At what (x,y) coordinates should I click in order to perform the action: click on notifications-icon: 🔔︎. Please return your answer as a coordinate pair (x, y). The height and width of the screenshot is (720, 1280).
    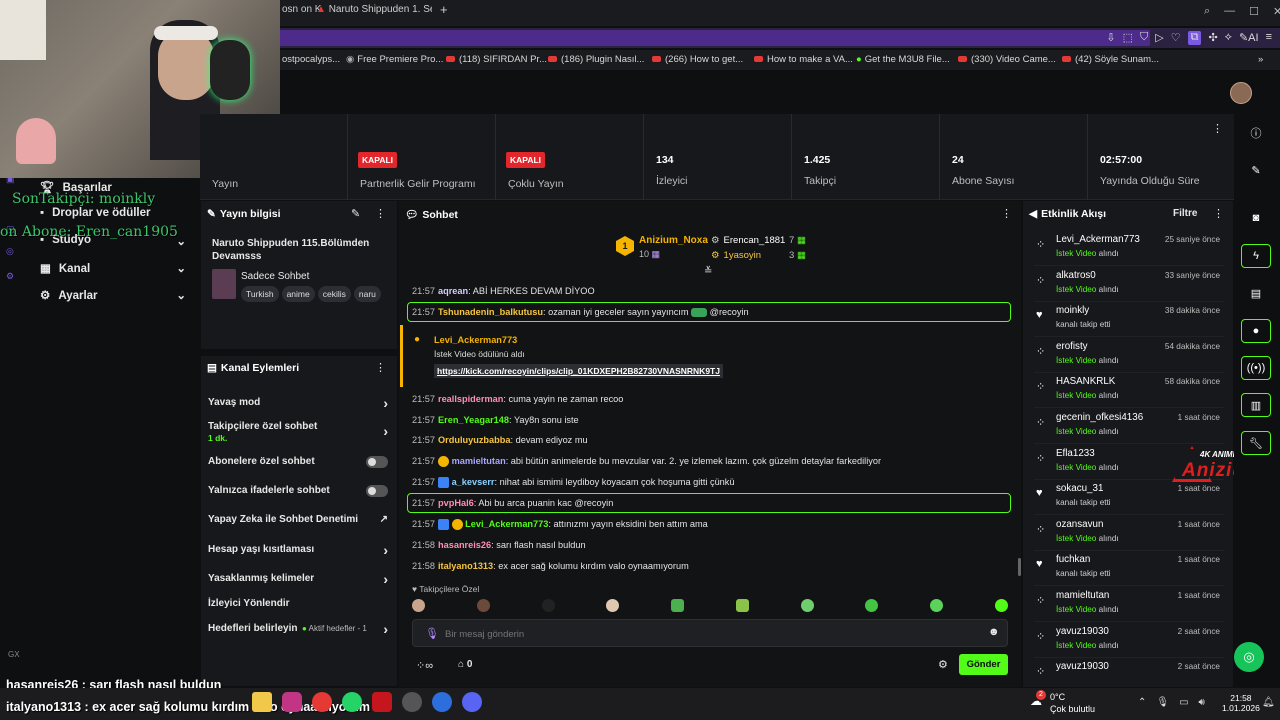
    Looking at the image, I should click on (1268, 702).